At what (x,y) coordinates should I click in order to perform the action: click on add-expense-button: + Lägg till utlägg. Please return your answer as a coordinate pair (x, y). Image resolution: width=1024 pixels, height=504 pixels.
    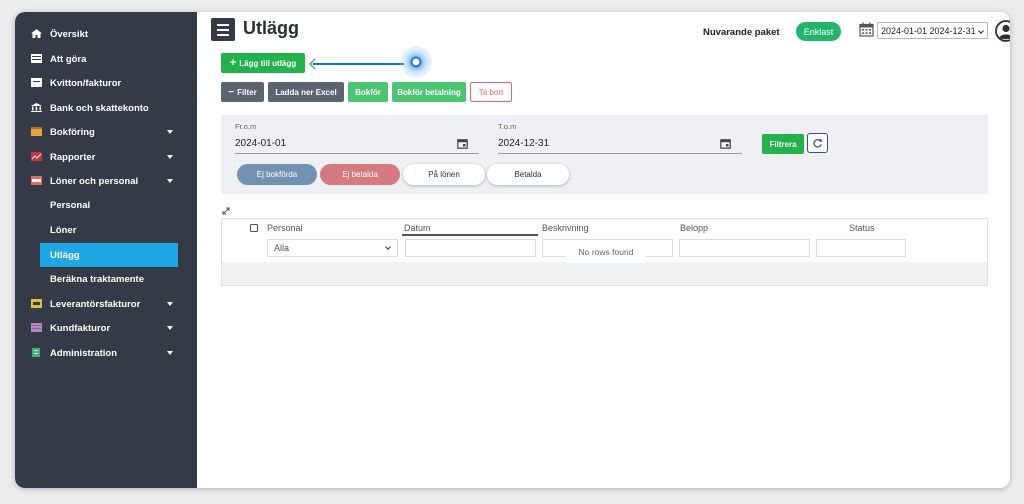
    Looking at the image, I should click on (263, 63).